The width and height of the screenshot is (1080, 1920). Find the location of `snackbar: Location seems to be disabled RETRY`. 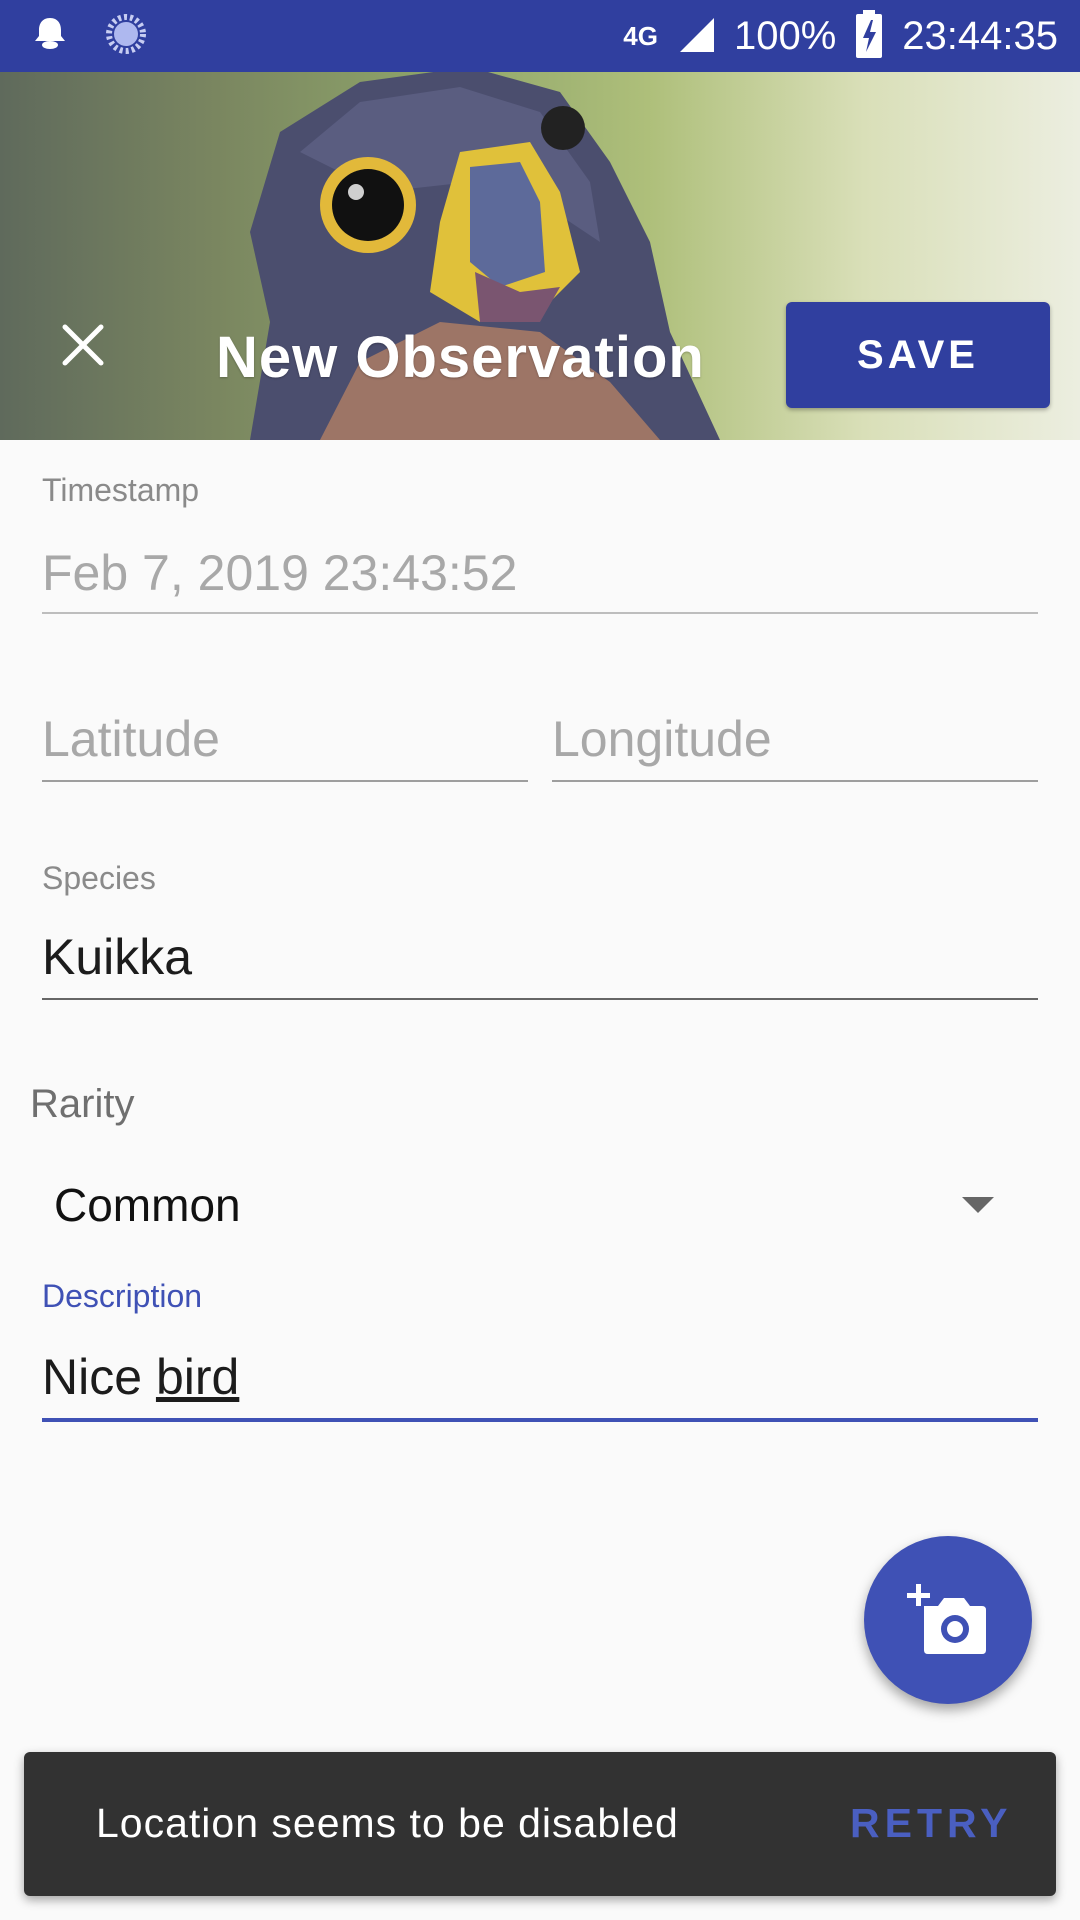

snackbar: Location seems to be disabled RETRY is located at coordinates (540, 1824).